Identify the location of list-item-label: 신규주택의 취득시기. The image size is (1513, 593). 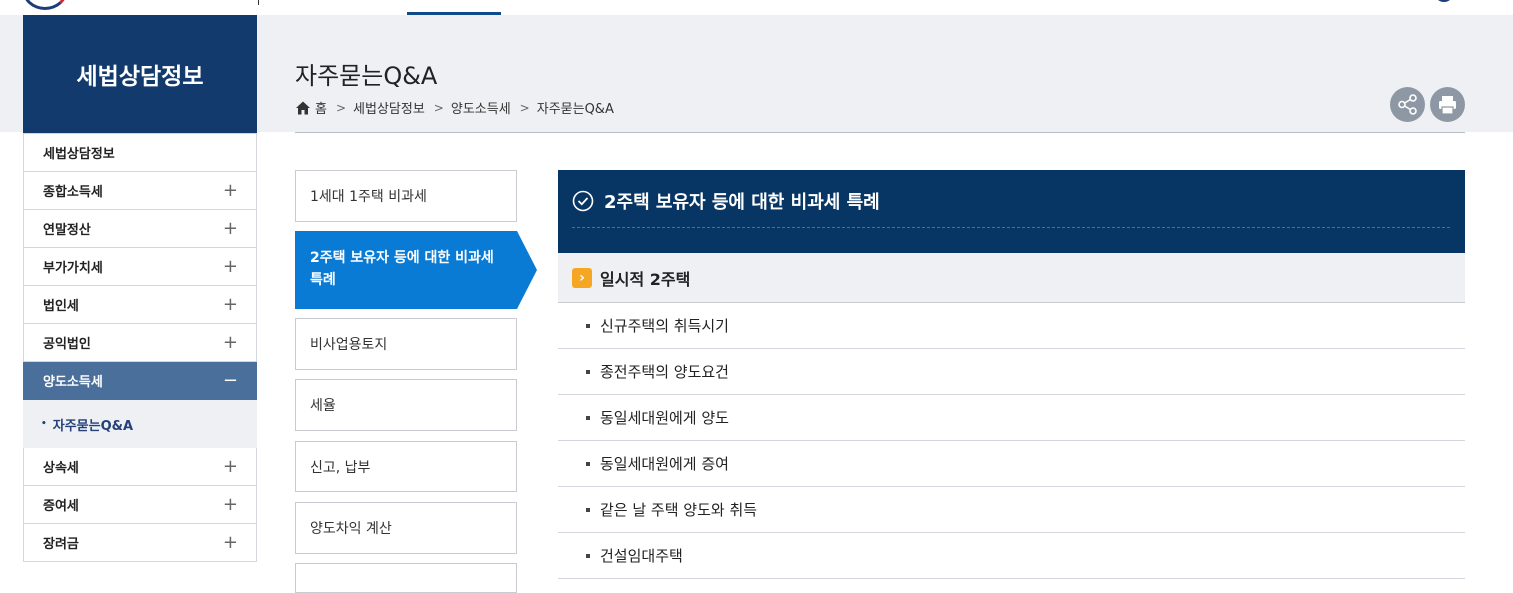
(664, 326).